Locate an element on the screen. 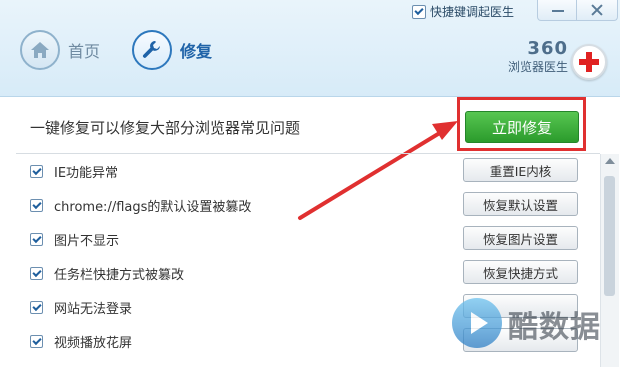  watermark: 酷数据 is located at coordinates (533, 327).